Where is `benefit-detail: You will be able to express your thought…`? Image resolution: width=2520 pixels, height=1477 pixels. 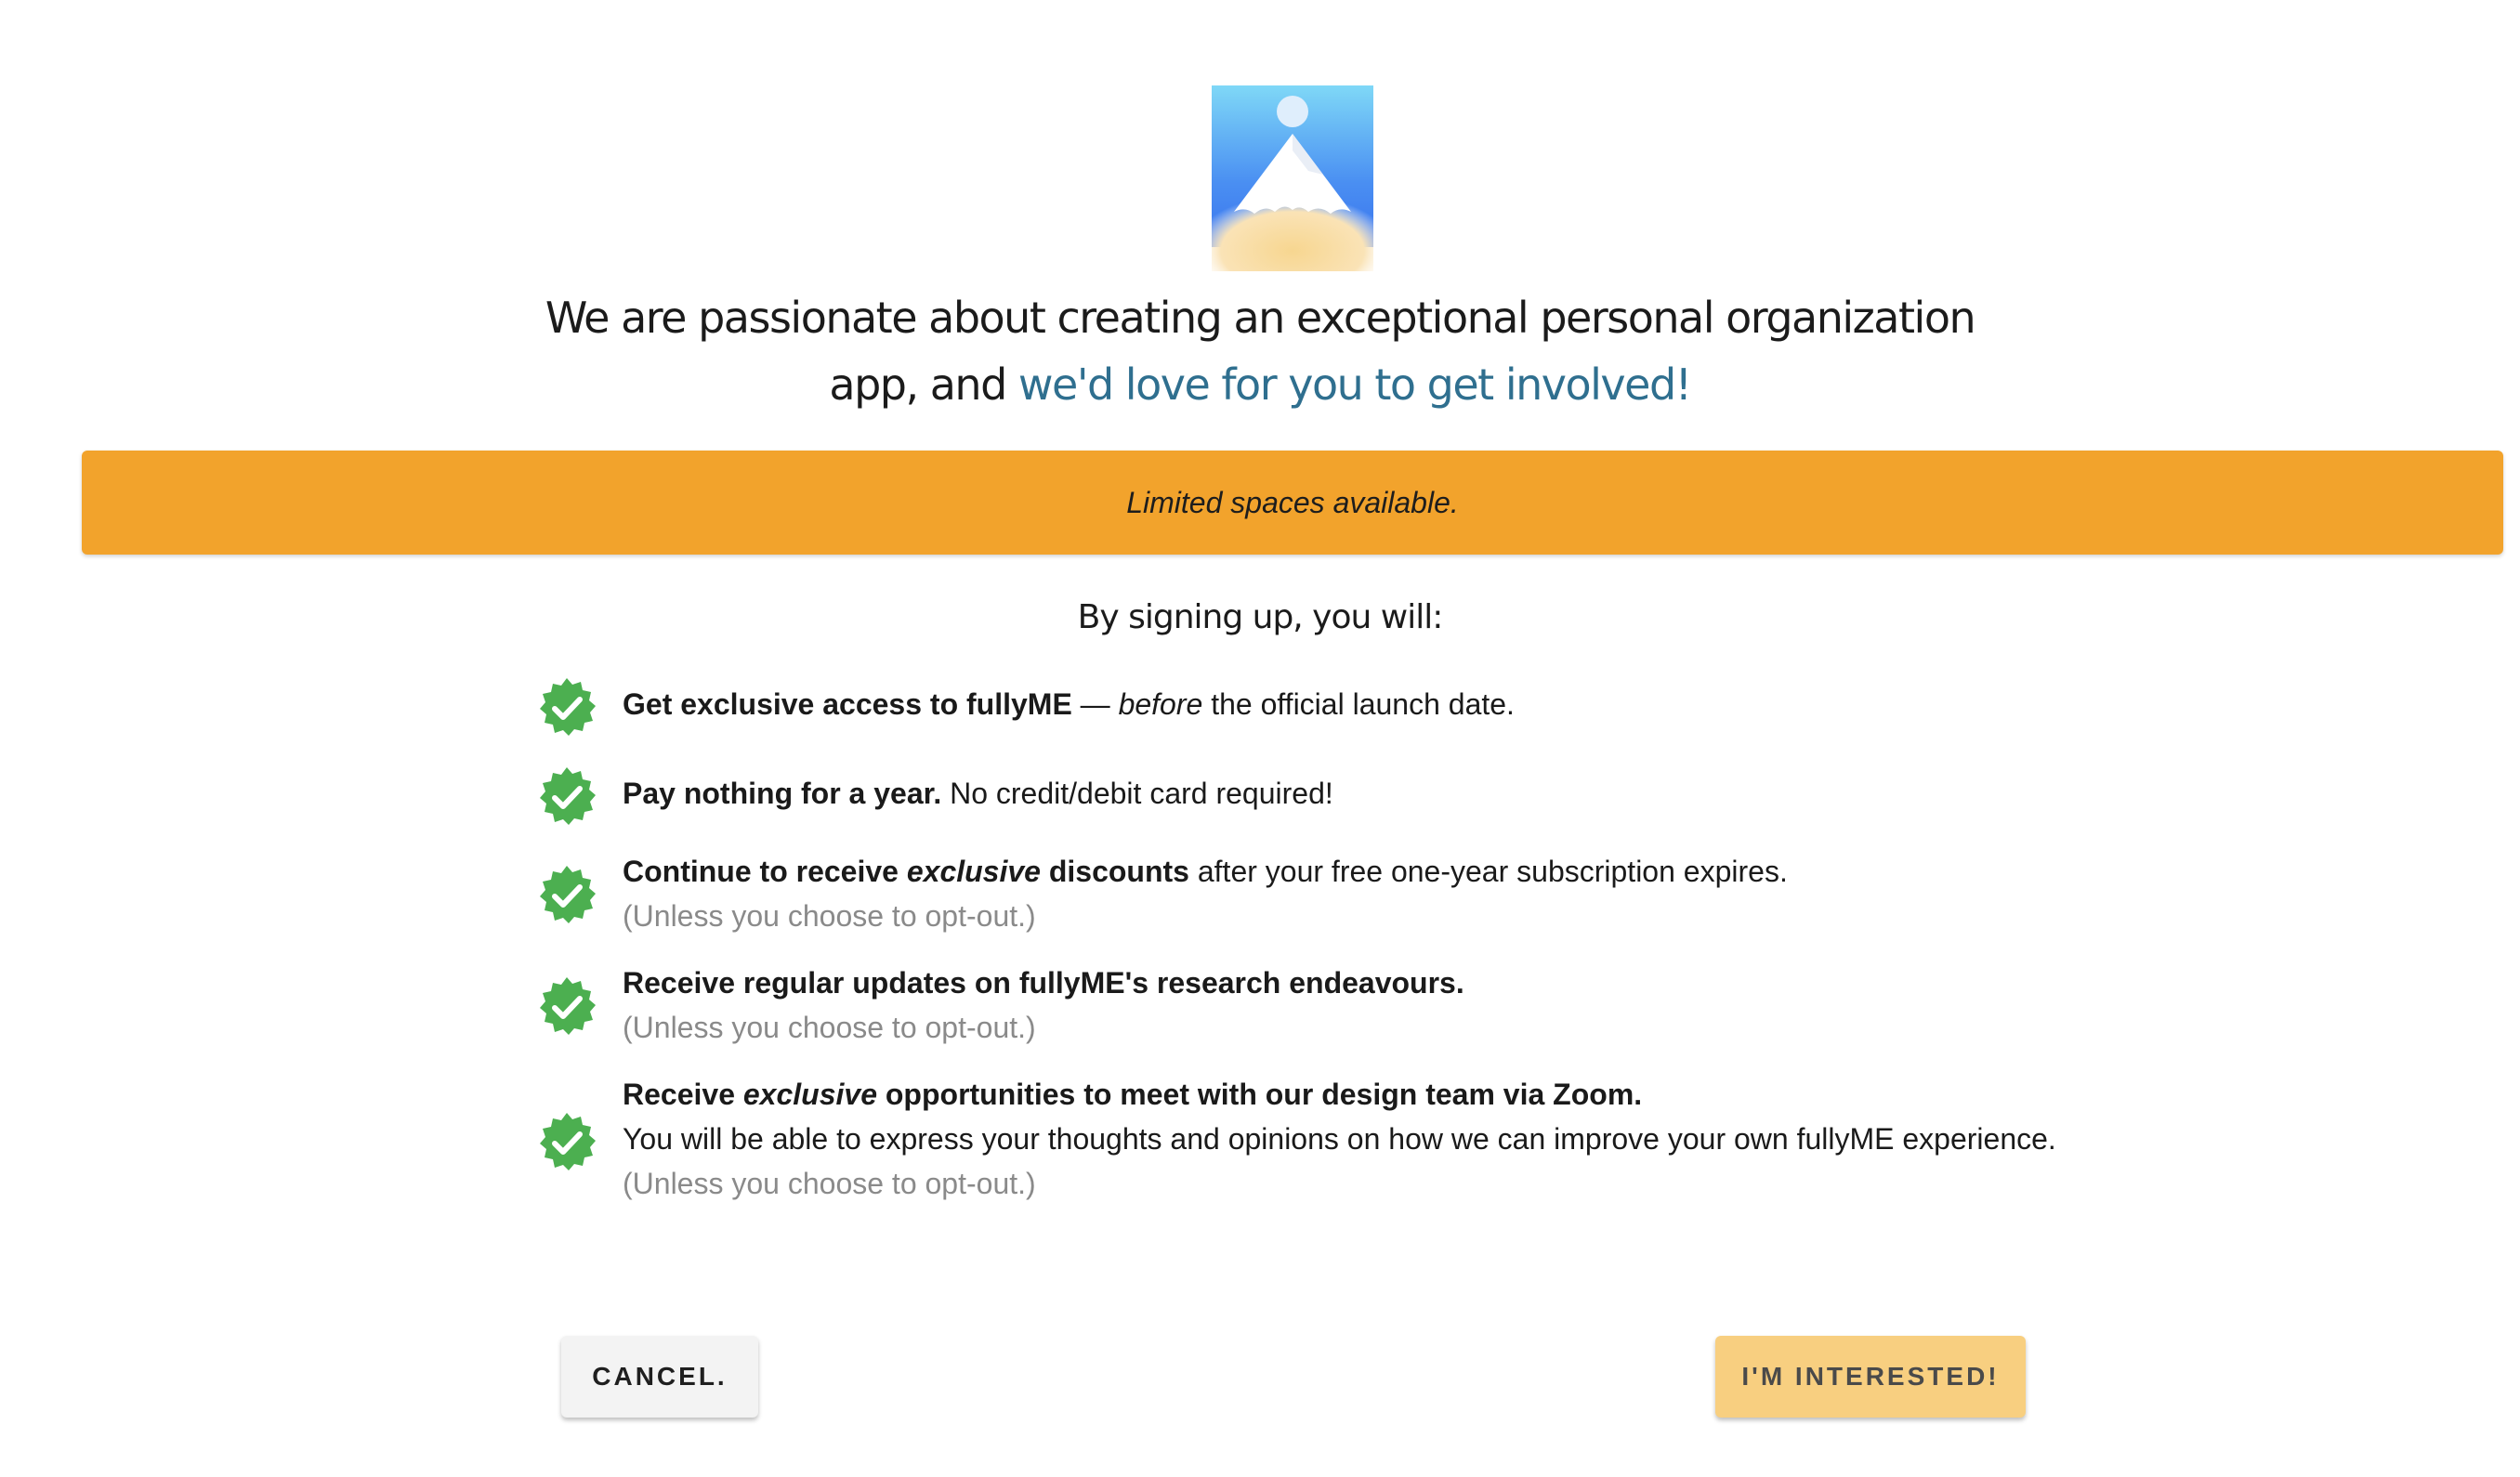
benefit-detail: You will be able to express your thought… is located at coordinates (1339, 1139).